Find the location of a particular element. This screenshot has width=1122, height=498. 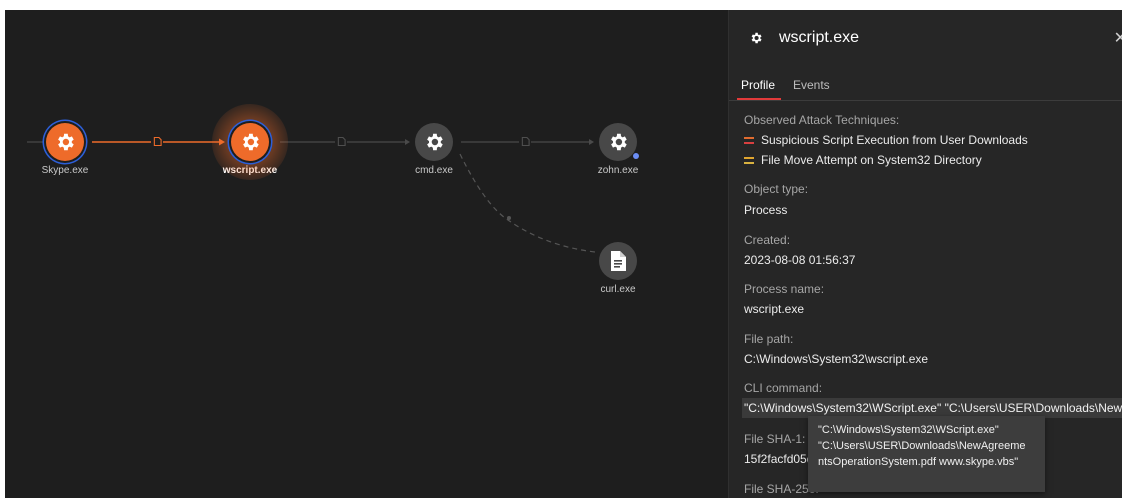

active-tab-indicator is located at coordinates (759, 99).